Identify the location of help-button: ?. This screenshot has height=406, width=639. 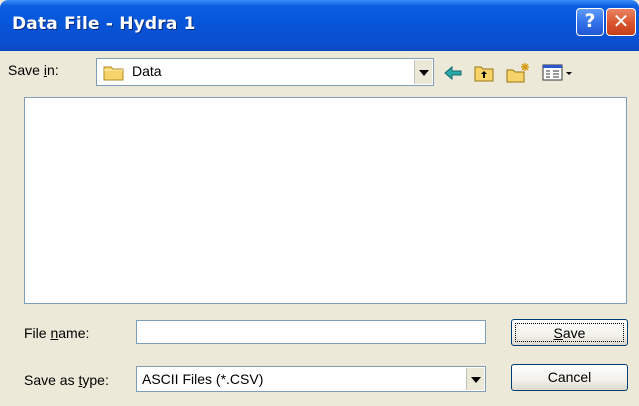
(590, 22).